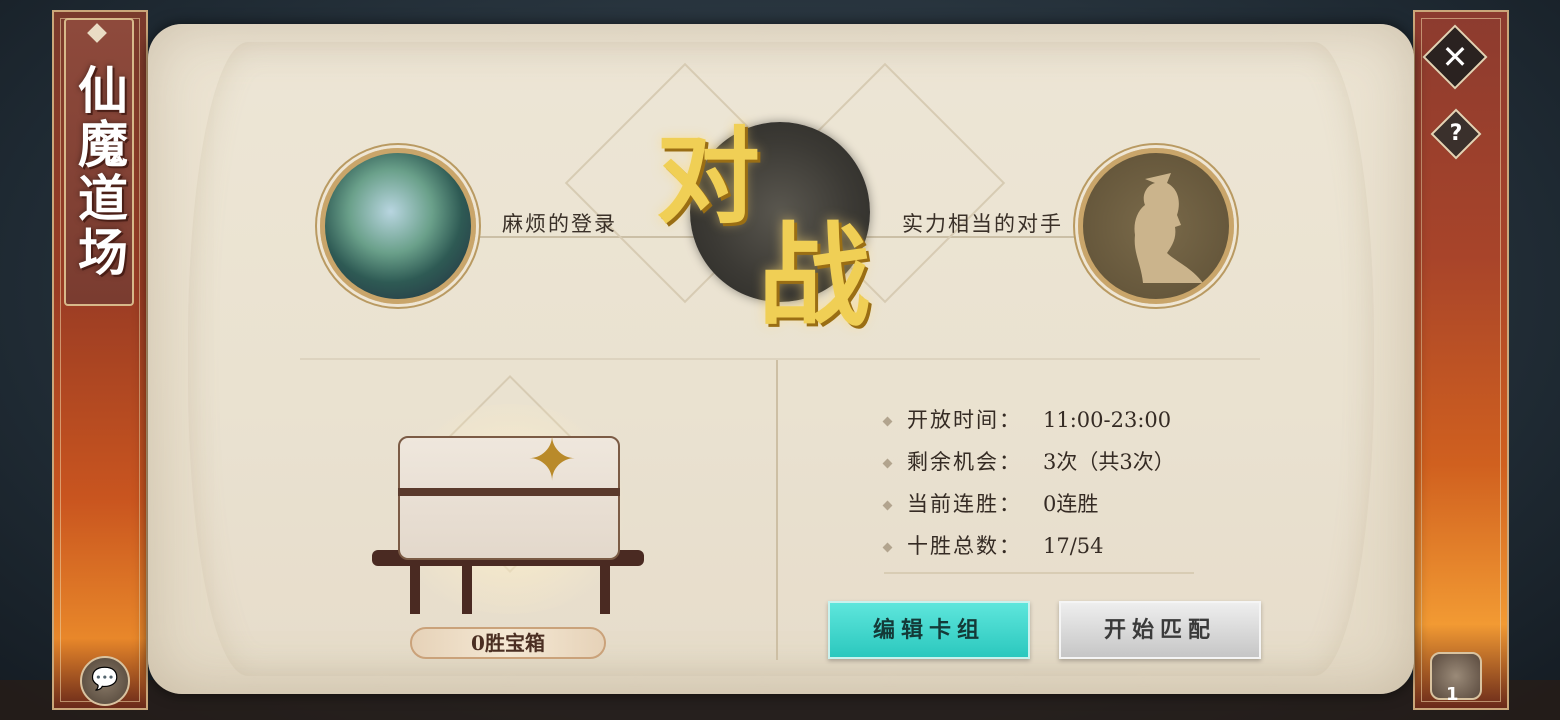 This screenshot has width=1560, height=720. I want to click on info-value: 11:00-23:00, so click(1107, 420).